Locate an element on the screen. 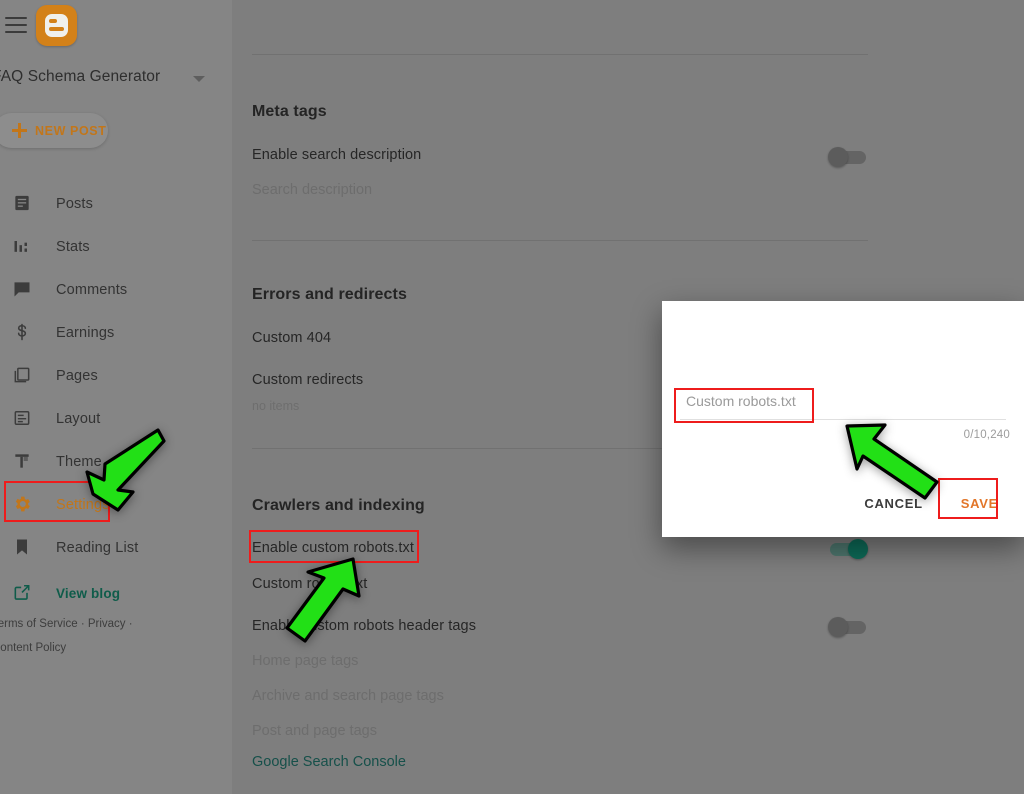  posts-icon is located at coordinates (23, 204).